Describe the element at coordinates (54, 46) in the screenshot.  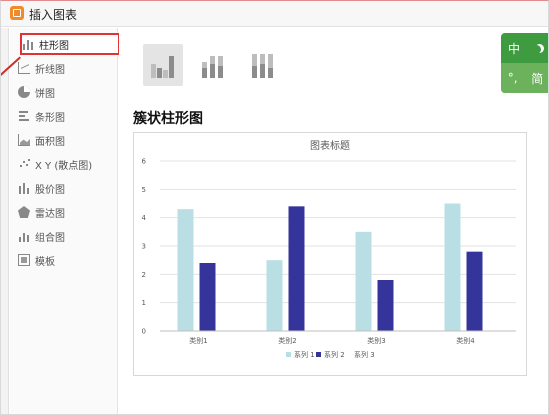
I see `sidebar-item-label: 柱形图` at that location.